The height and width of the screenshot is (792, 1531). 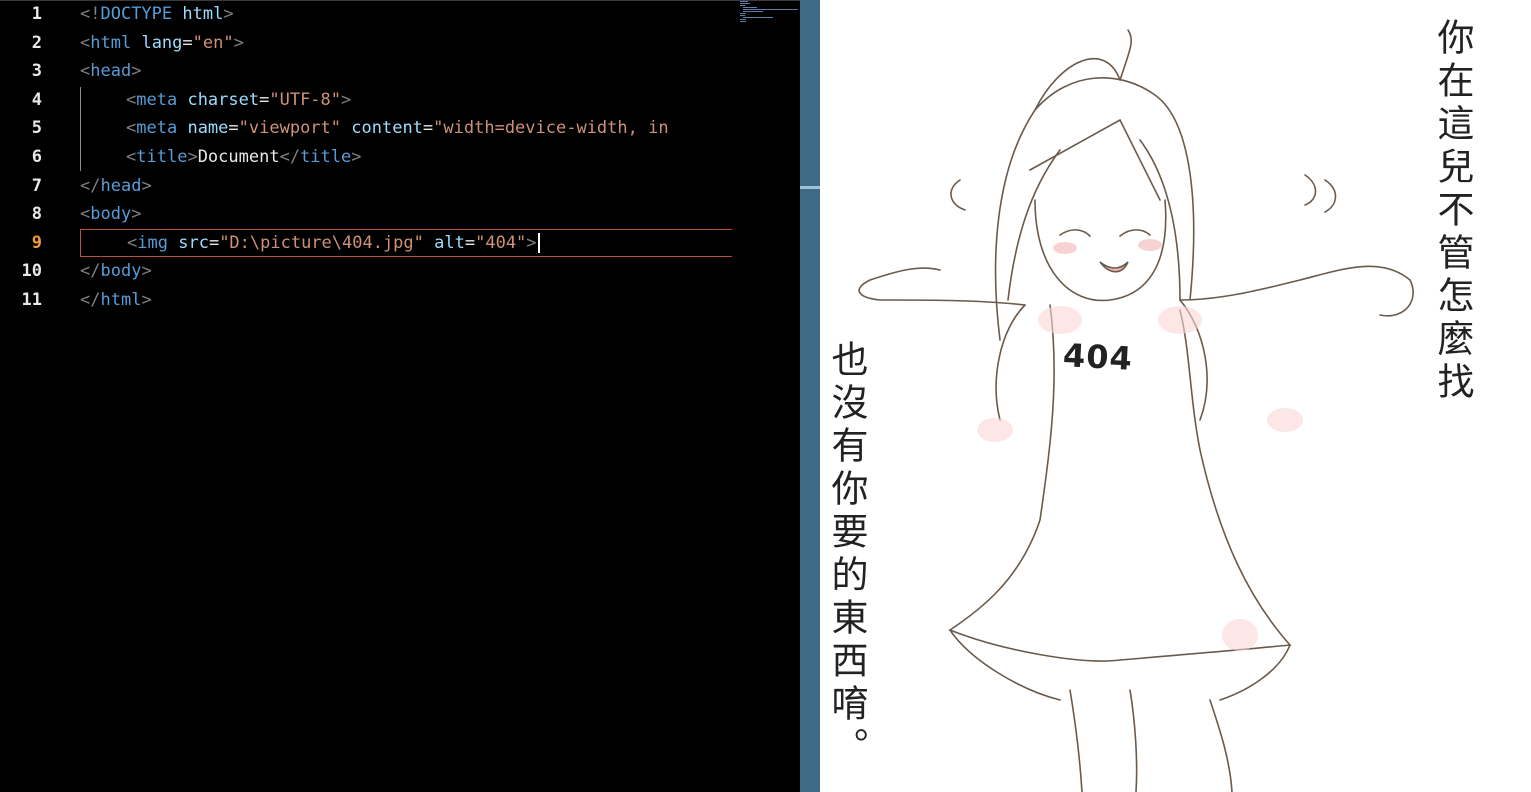 What do you see at coordinates (203, 14) in the screenshot?
I see `token-attribute: html` at bounding box center [203, 14].